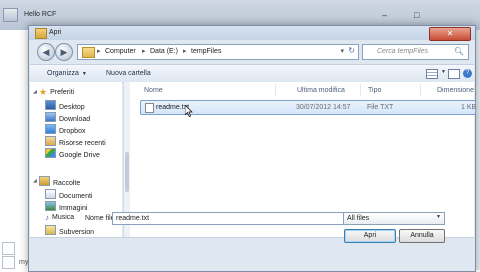 The image size is (480, 272). Describe the element at coordinates (323, 107) in the screenshot. I see `file-modified: 30/07/2012 14:57` at that location.